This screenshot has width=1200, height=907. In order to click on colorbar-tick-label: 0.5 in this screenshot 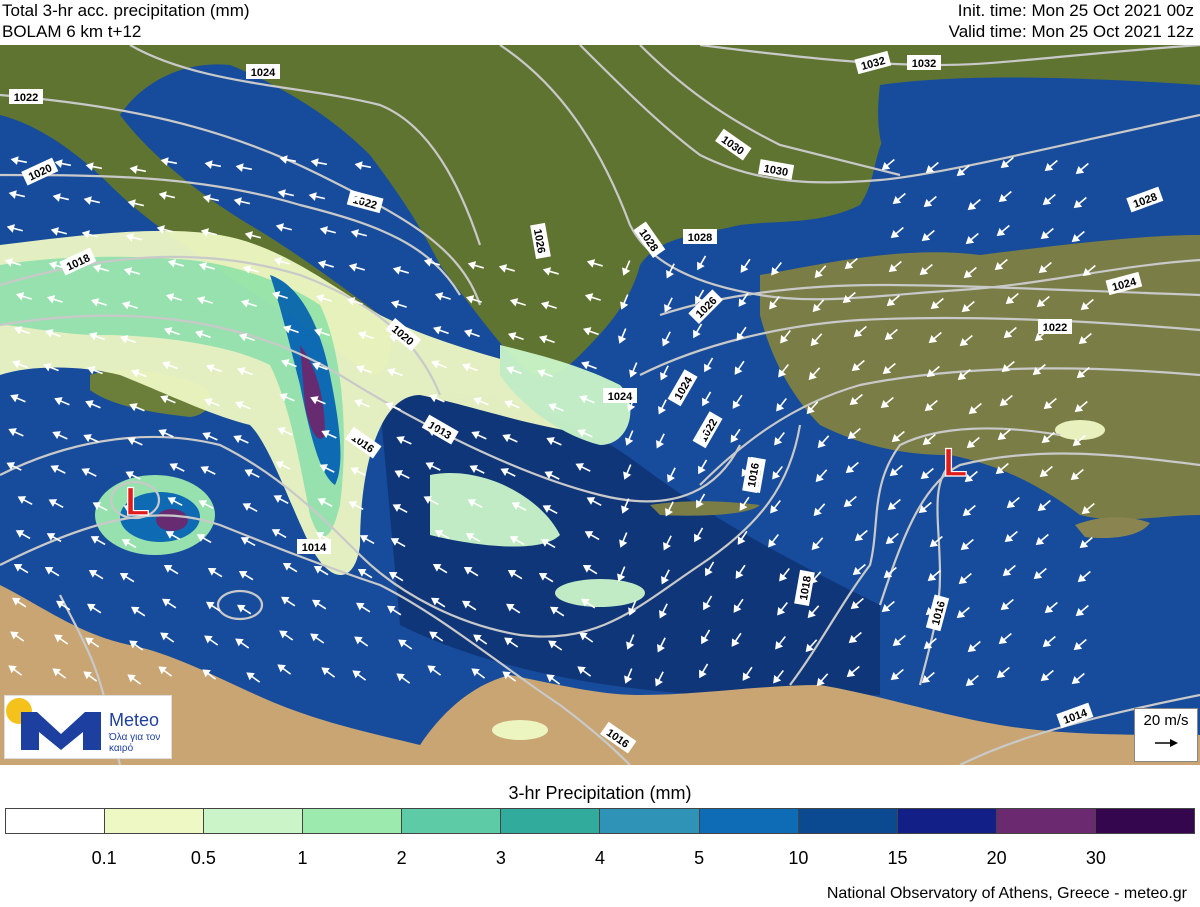, I will do `click(203, 858)`.